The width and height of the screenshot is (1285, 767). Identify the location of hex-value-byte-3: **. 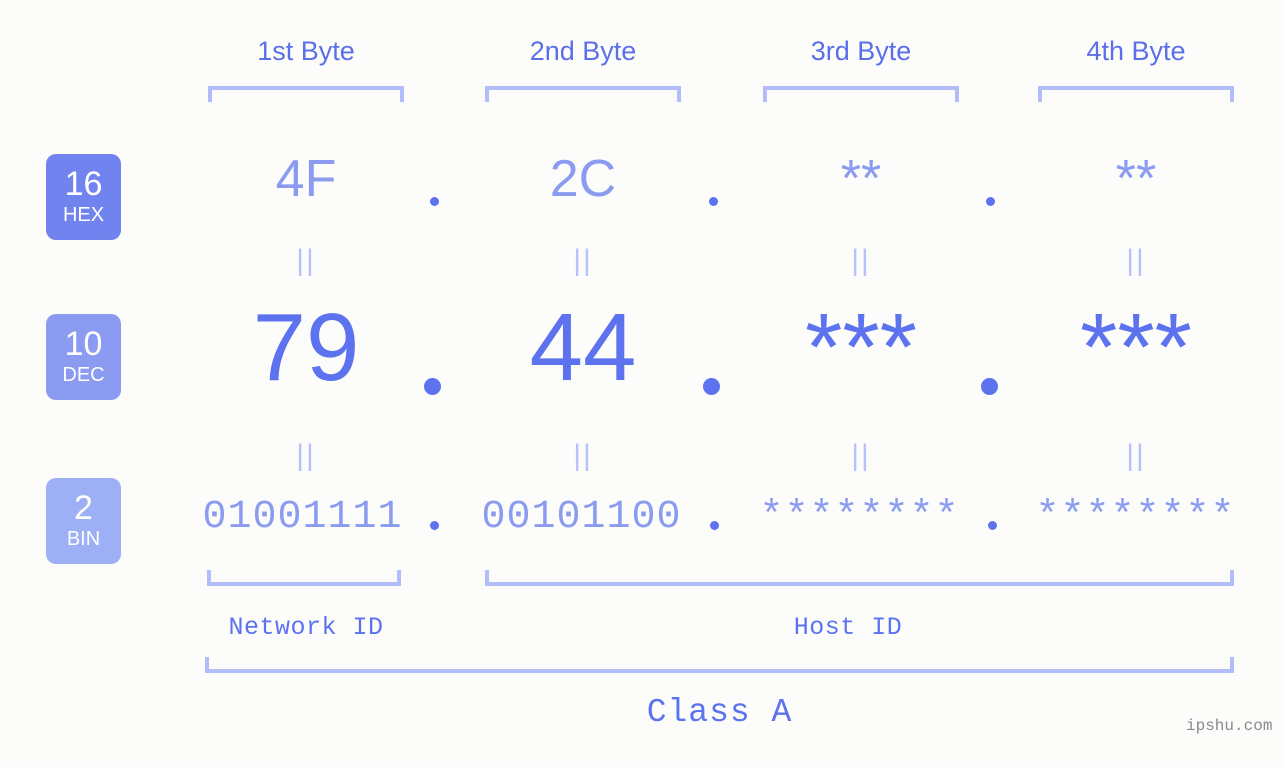
(861, 179).